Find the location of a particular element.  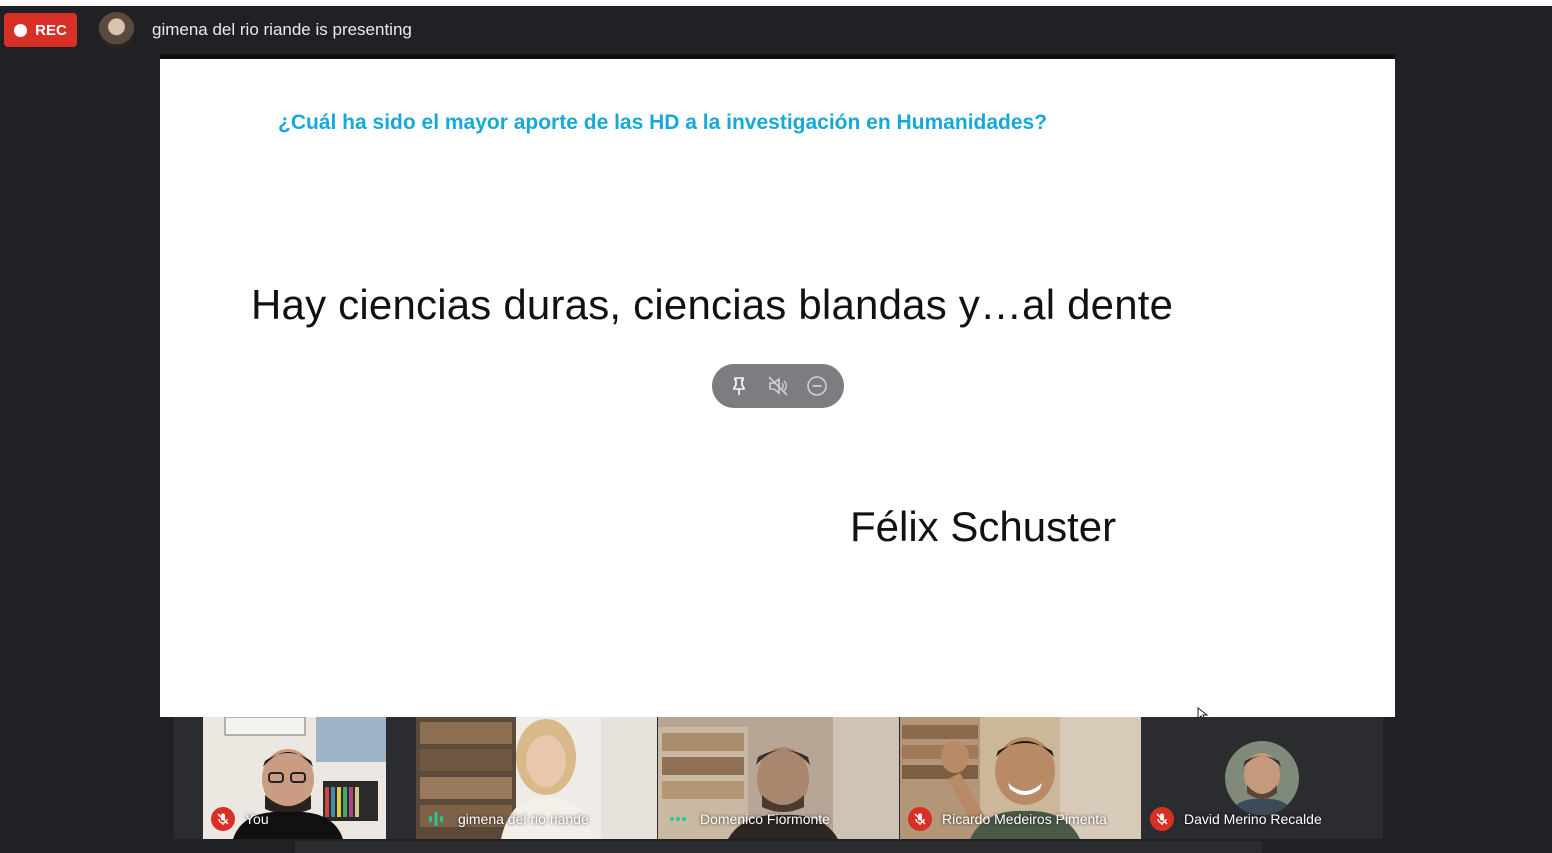

record-dot-icon is located at coordinates (21, 30).